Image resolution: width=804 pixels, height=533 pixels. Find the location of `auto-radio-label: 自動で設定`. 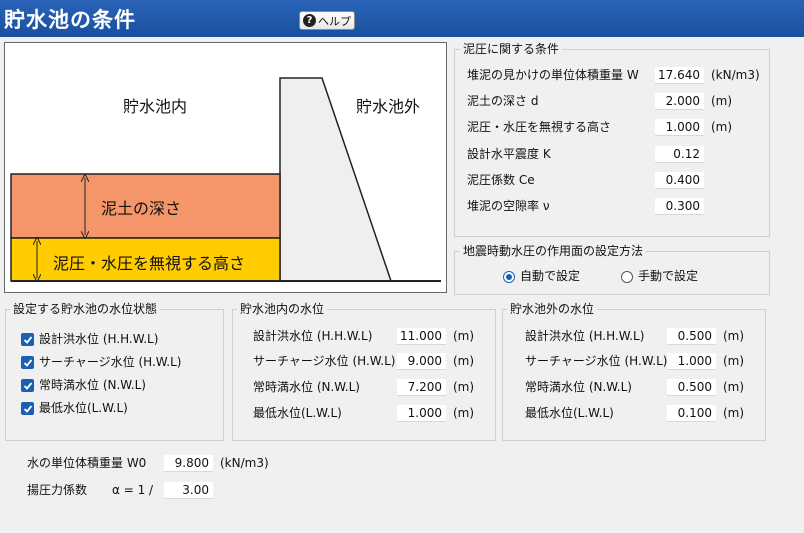

auto-radio-label: 自動で設定 is located at coordinates (550, 276).